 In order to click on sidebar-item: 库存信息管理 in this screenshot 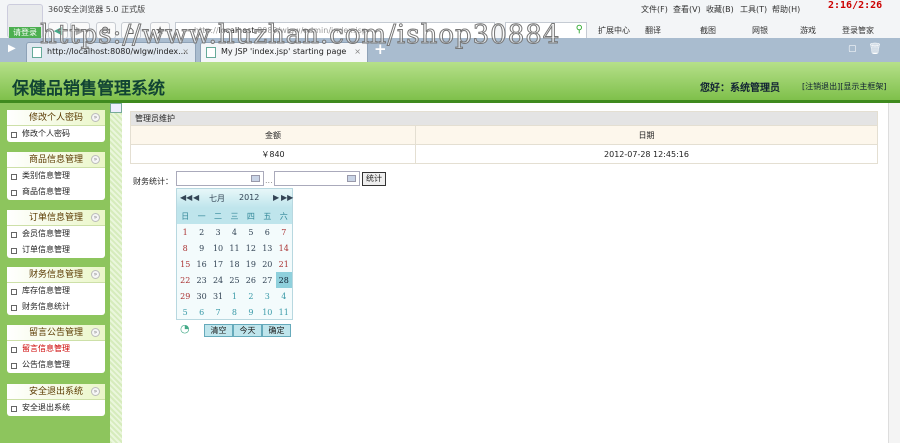, I will do `click(56, 291)`.